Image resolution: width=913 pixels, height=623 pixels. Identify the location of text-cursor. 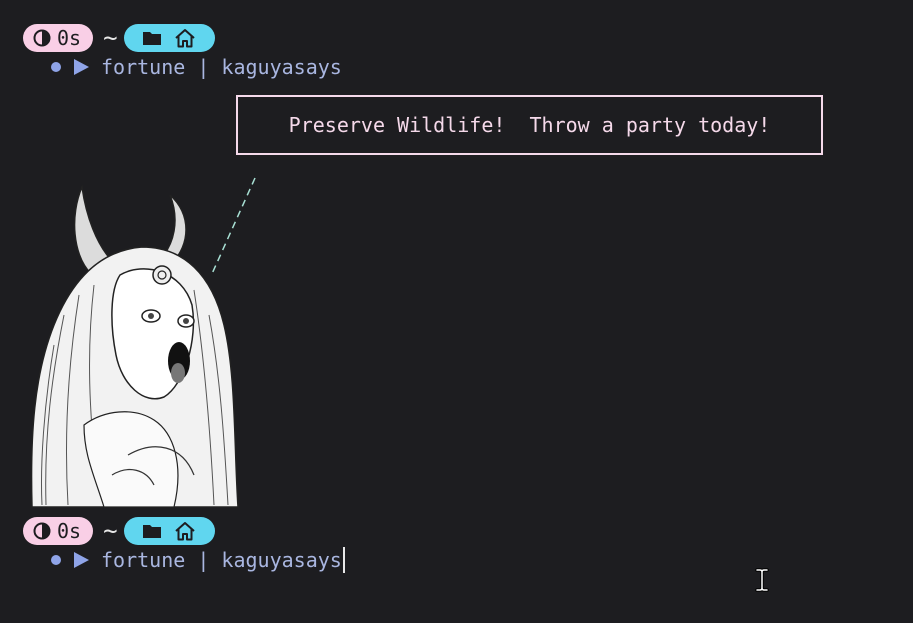
(343, 560).